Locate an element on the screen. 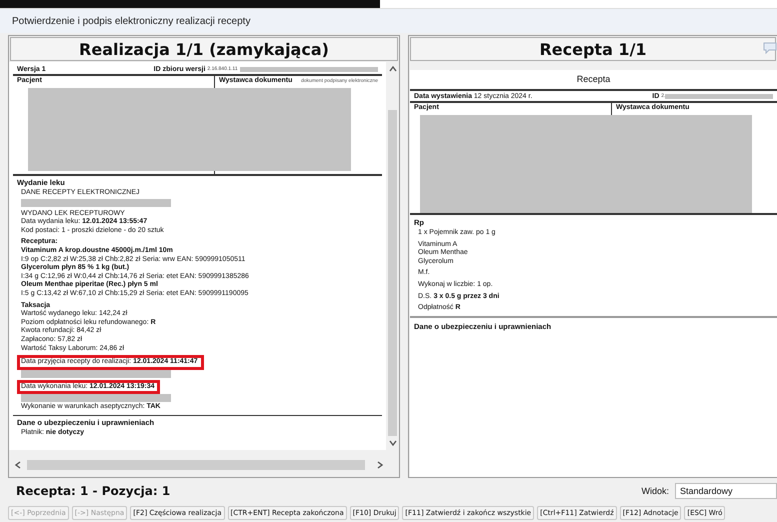 The image size is (777, 522). position-label: Recepta: 1 - Pozycja: 1 is located at coordinates (93, 491).